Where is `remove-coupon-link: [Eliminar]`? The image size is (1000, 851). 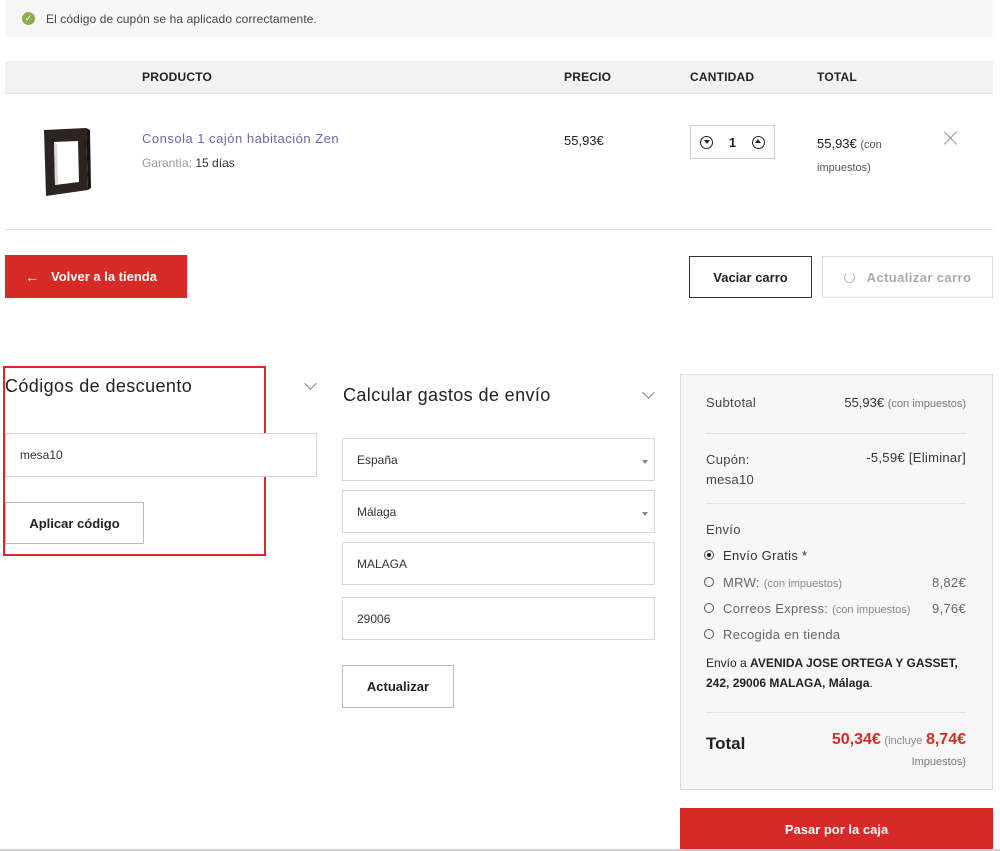
remove-coupon-link: [Eliminar] is located at coordinates (937, 457).